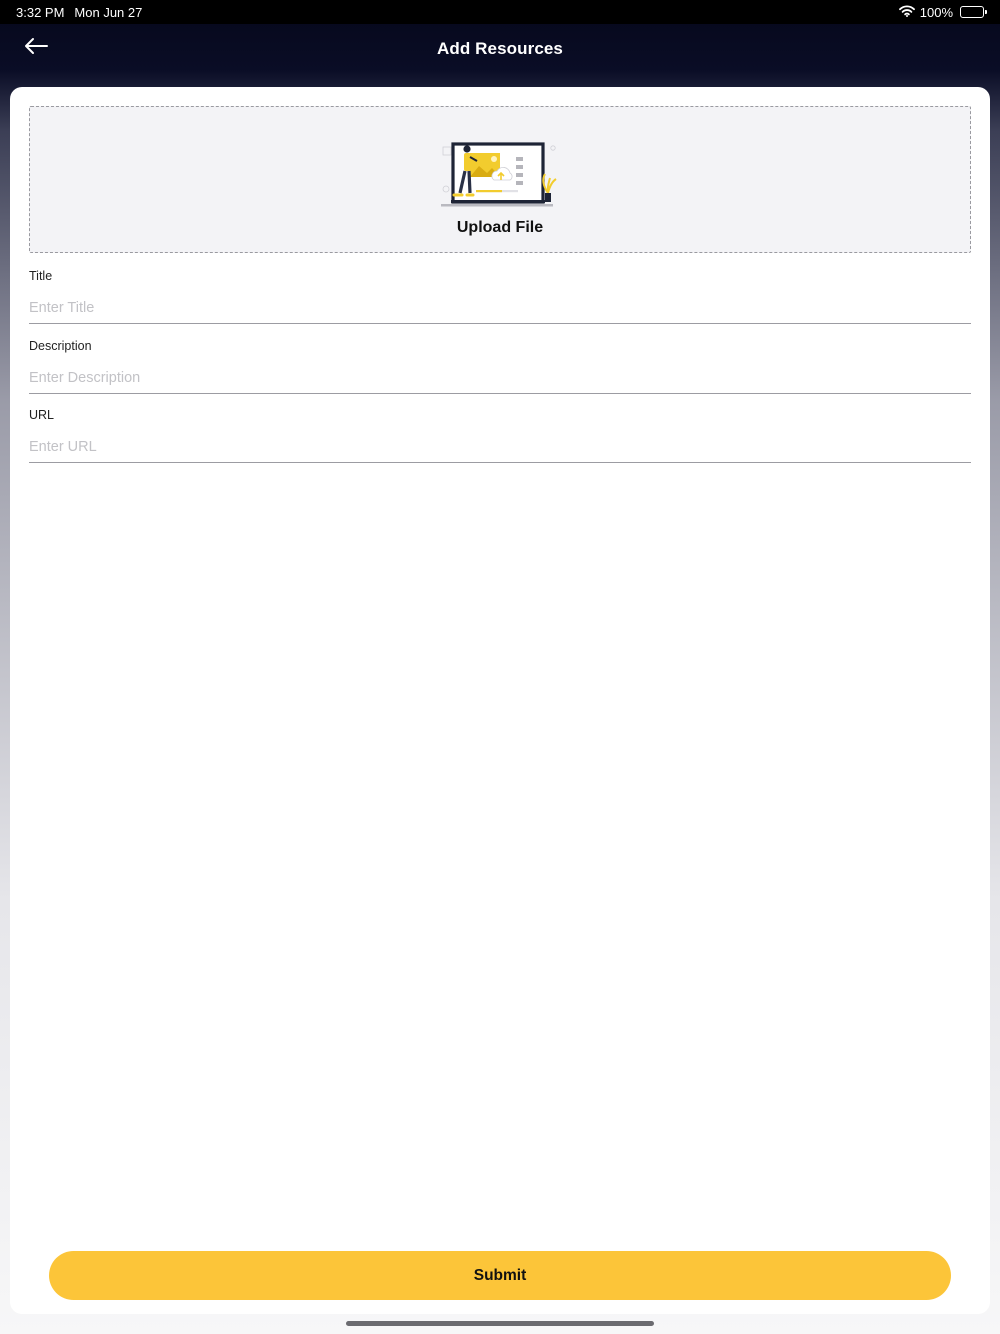 Image resolution: width=1000 pixels, height=1334 pixels. What do you see at coordinates (500, 227) in the screenshot?
I see `upload-file-label: Upload File` at bounding box center [500, 227].